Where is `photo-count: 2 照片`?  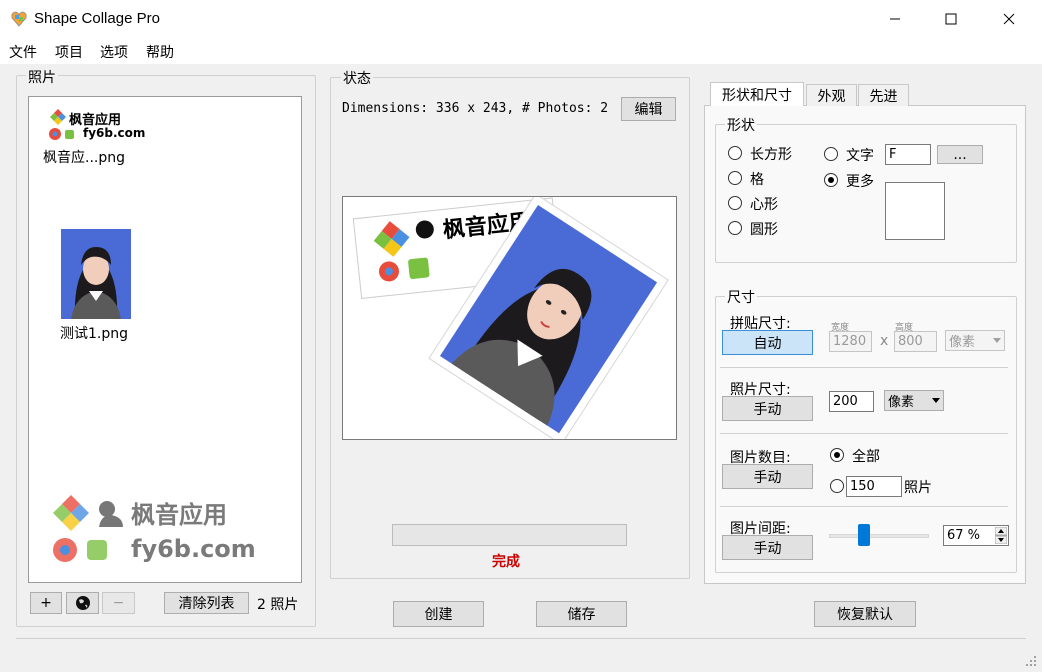
photo-count: 2 照片 is located at coordinates (278, 605).